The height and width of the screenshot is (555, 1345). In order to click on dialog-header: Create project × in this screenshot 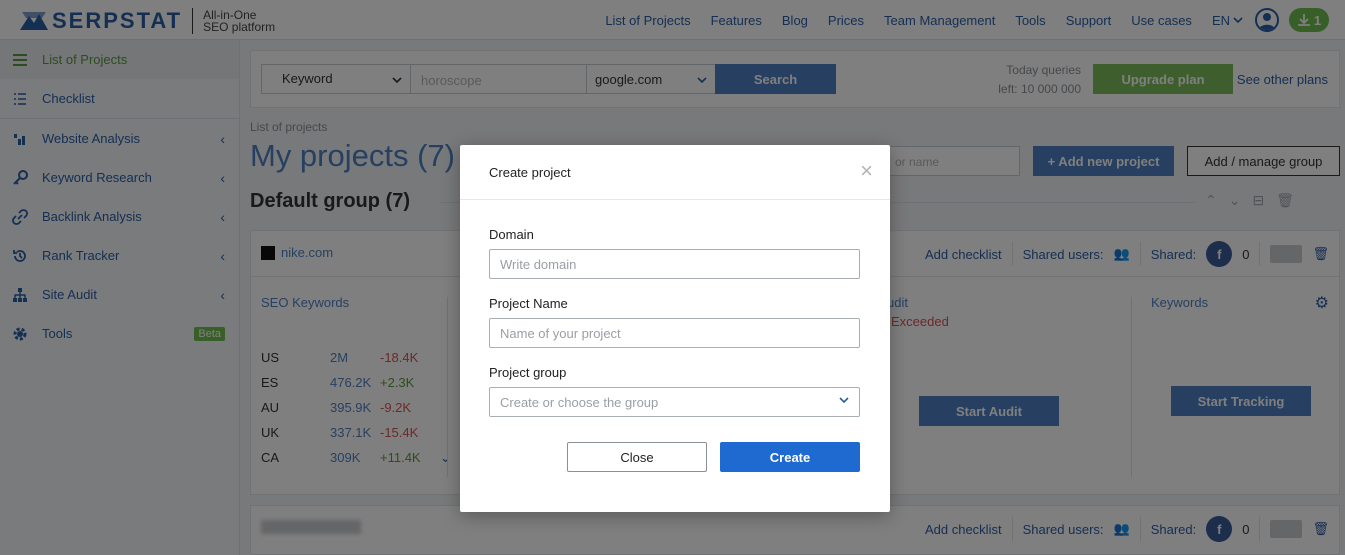, I will do `click(675, 172)`.